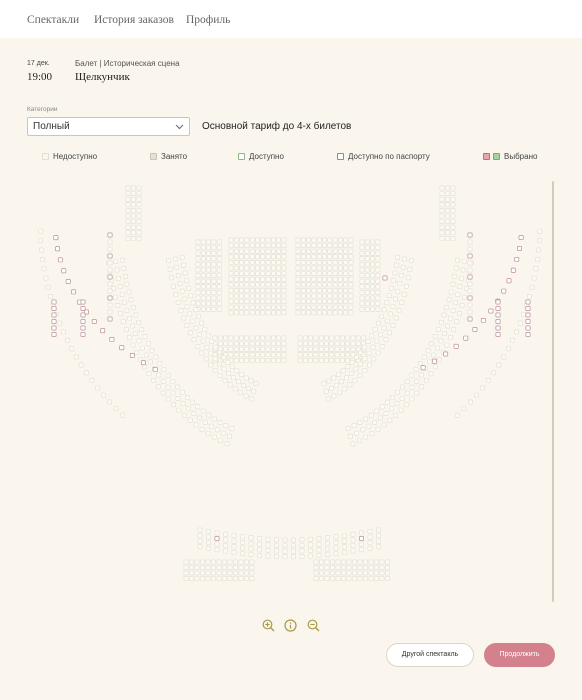  Describe the element at coordinates (208, 20) in the screenshot. I see `nav-profile: Профиль` at that location.